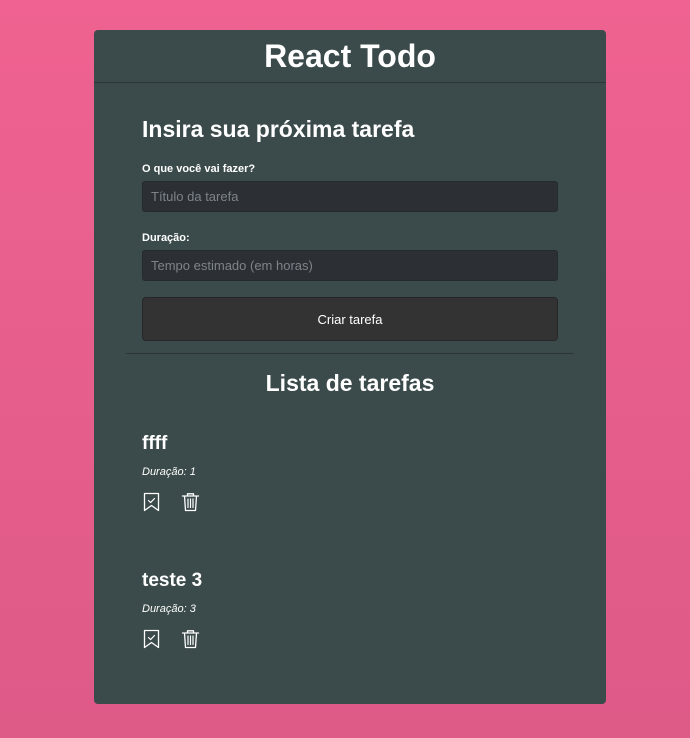 This screenshot has height=738, width=690. I want to click on task-title-label: O que você vai fazer?, so click(199, 169).